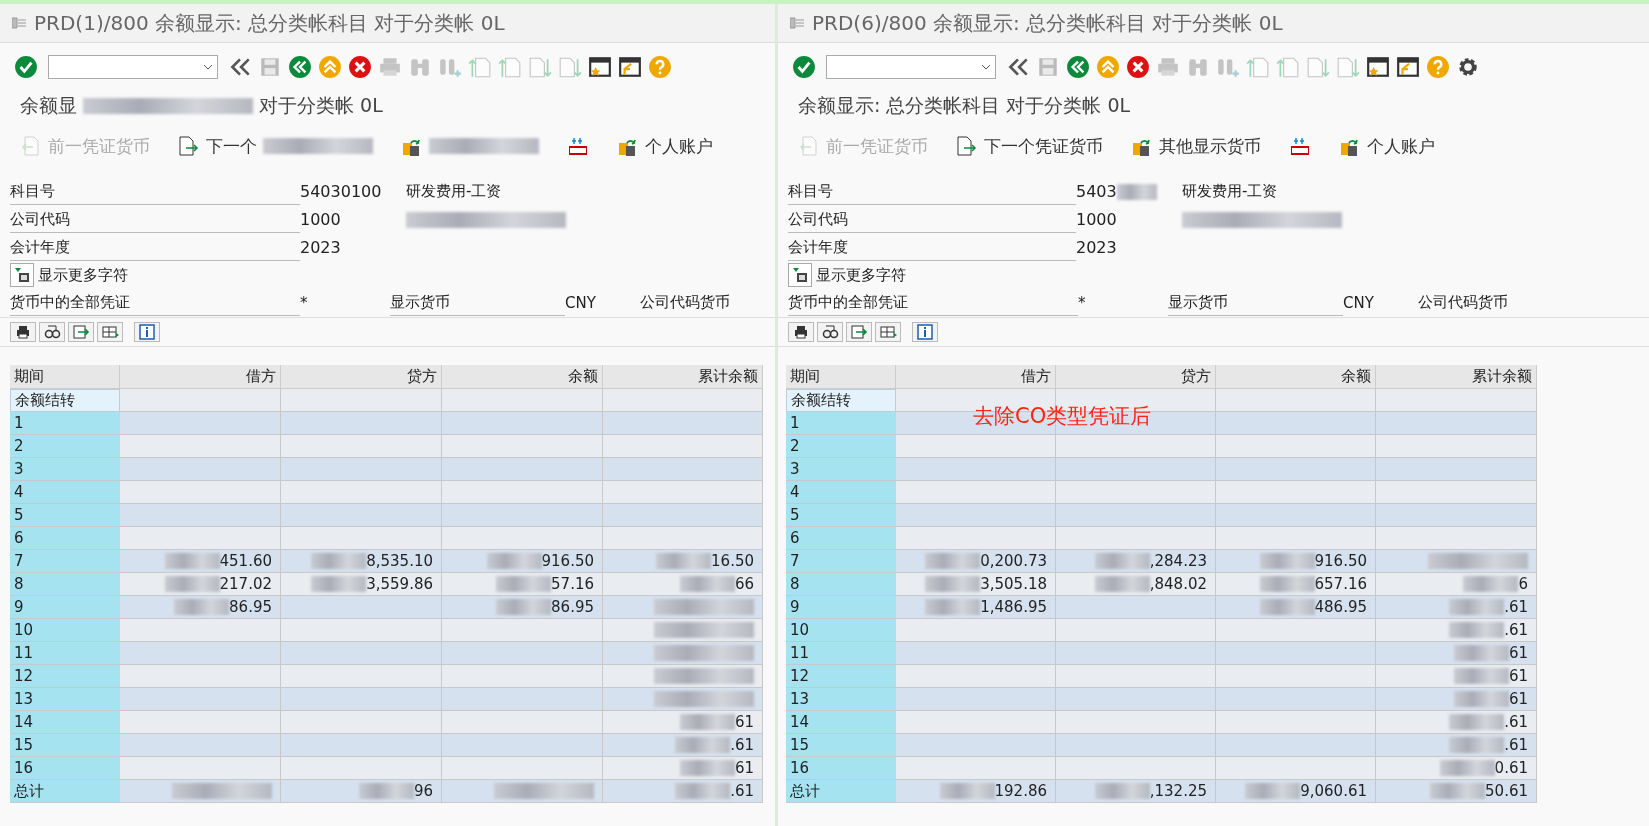 The image size is (1649, 826). What do you see at coordinates (477, 302) in the screenshot?
I see `field-label: 显示货币` at bounding box center [477, 302].